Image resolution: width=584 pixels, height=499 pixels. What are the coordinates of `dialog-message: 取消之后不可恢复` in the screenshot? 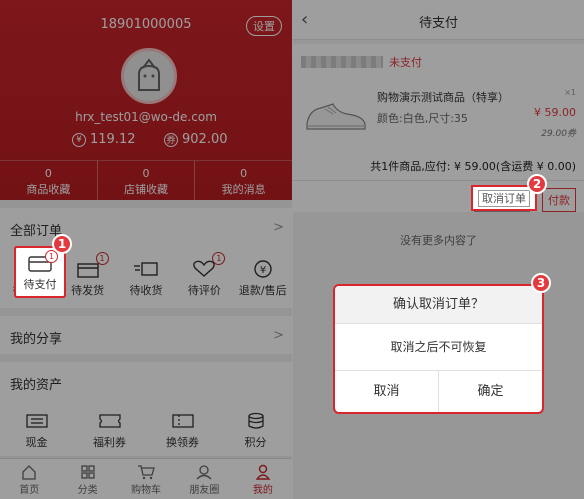 It's located at (438, 347).